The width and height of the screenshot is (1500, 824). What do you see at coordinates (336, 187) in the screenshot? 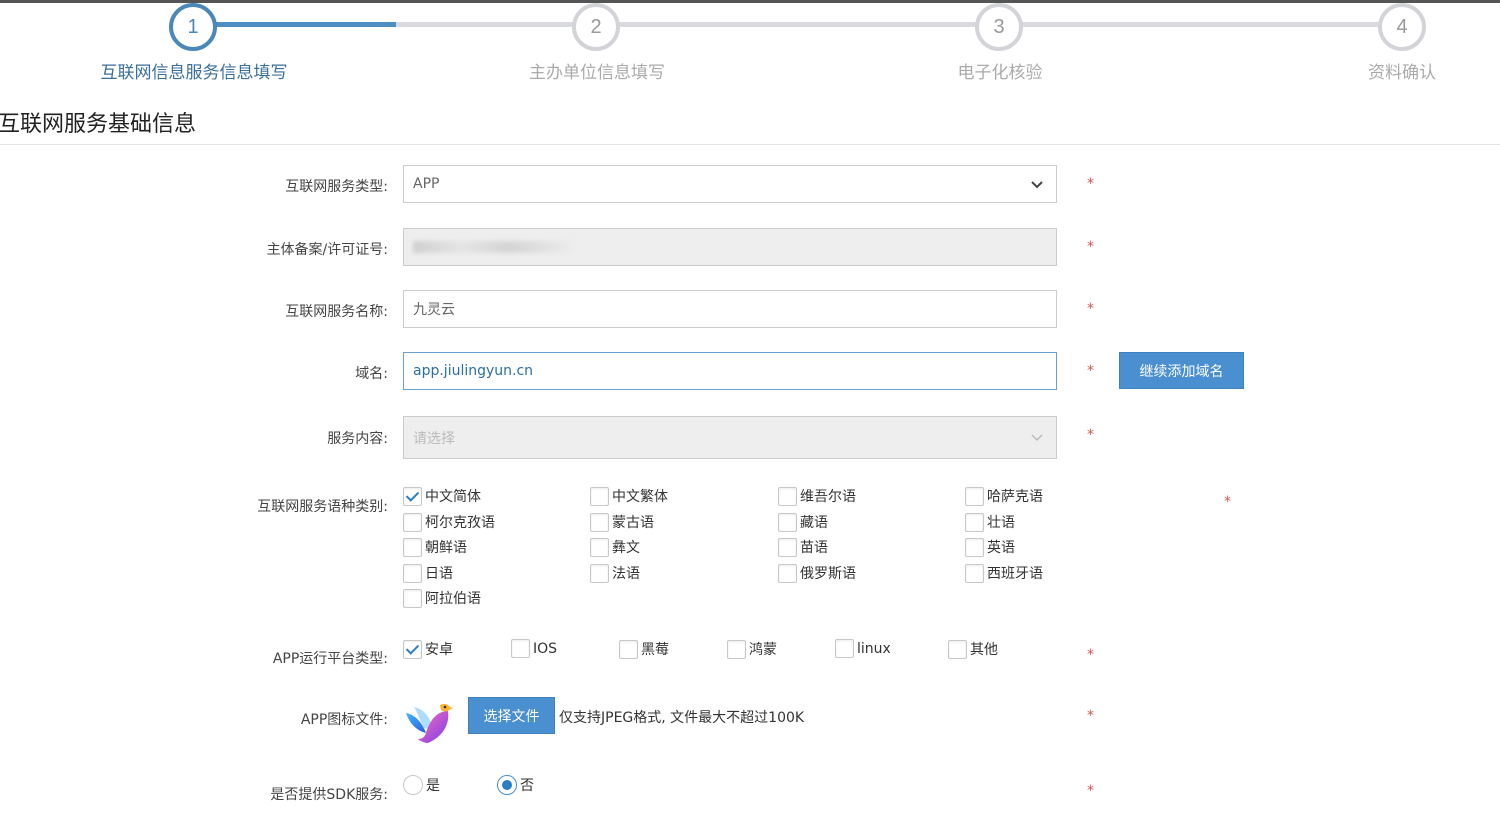
I see `service-type-label: 互联网服务类型:` at bounding box center [336, 187].